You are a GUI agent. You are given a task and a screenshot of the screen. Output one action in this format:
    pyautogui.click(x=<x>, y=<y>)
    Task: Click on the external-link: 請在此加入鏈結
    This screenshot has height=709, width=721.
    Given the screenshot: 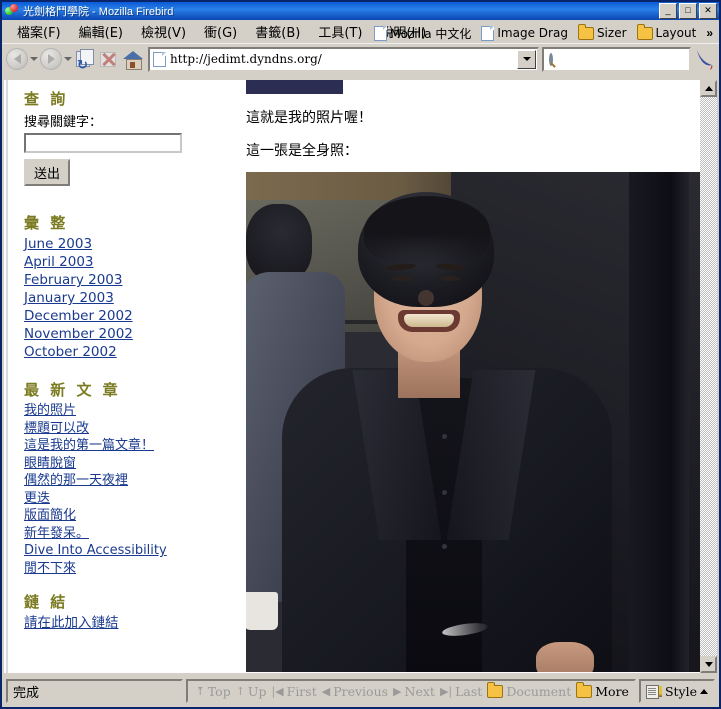 What is the action you would take?
    pyautogui.click(x=124, y=623)
    